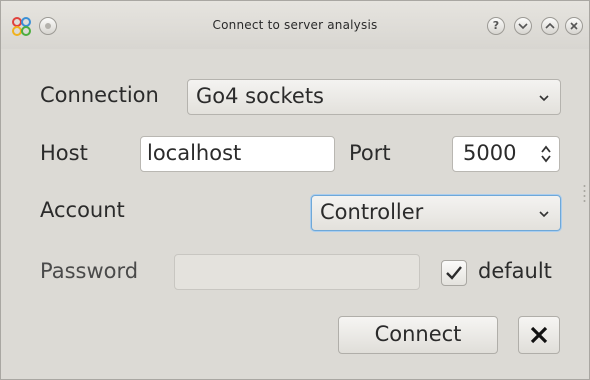  I want to click on default-checkbox, so click(454, 273).